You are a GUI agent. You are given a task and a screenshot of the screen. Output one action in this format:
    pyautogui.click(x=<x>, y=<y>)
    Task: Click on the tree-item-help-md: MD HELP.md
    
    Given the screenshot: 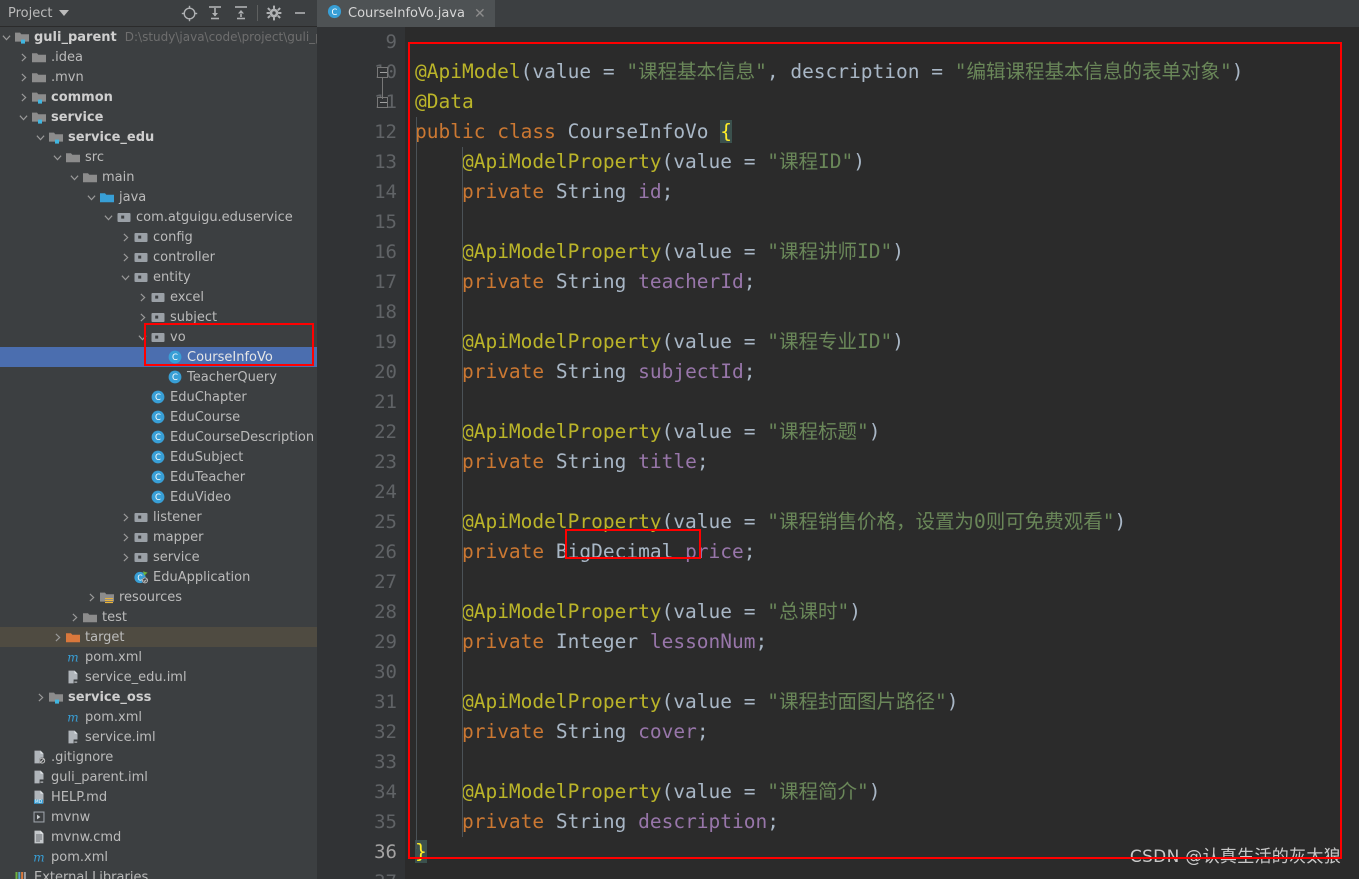 What is the action you would take?
    pyautogui.click(x=158, y=797)
    